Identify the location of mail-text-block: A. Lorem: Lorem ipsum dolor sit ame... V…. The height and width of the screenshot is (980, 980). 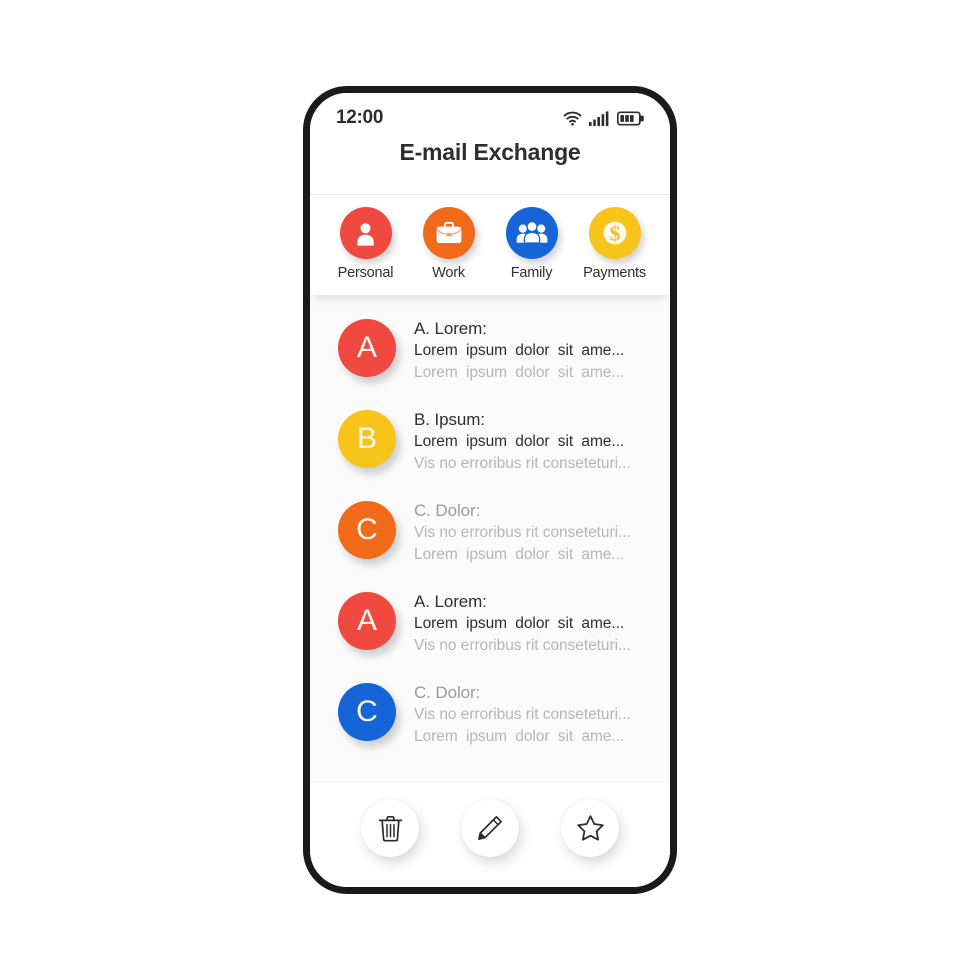
(531, 623).